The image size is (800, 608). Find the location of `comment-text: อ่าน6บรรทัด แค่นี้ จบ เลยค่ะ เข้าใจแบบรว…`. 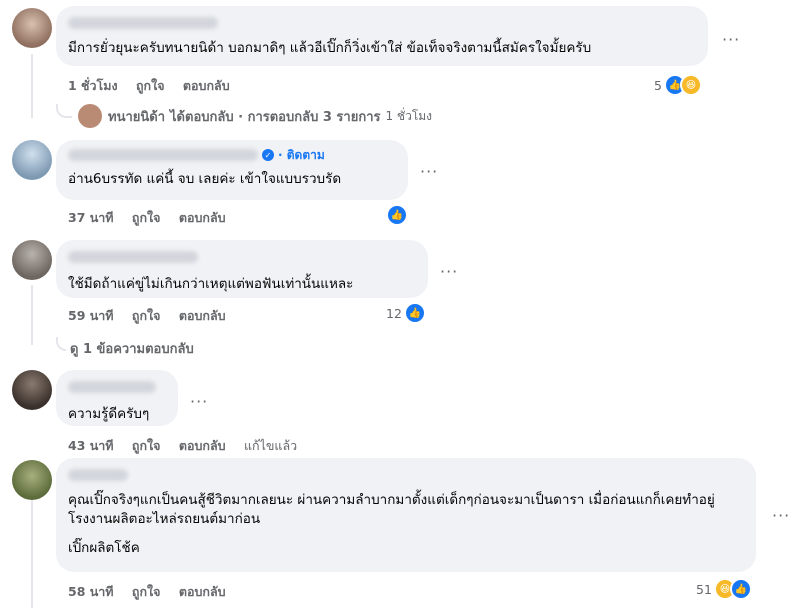

comment-text: อ่าน6บรรทัด แค่นี้ จบ เลยค่ะ เข้าใจแบบรว… is located at coordinates (205, 179).